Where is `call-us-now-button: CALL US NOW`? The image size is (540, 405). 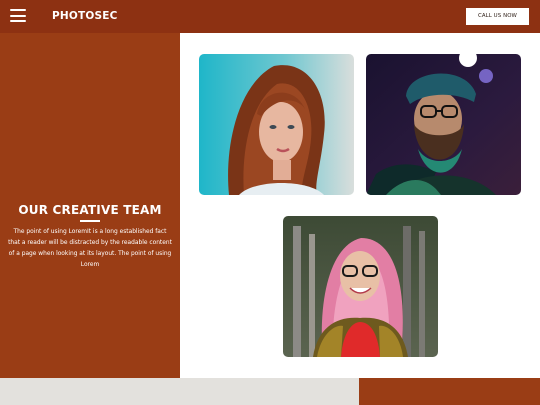
call-us-now-button: CALL US NOW is located at coordinates (497, 16).